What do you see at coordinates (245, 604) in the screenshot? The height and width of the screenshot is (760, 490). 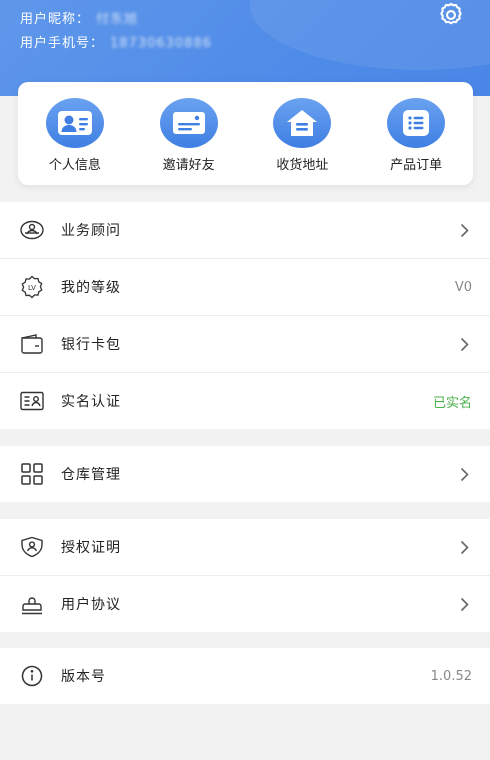 I see `menu-item-agreement: 用户协议` at bounding box center [245, 604].